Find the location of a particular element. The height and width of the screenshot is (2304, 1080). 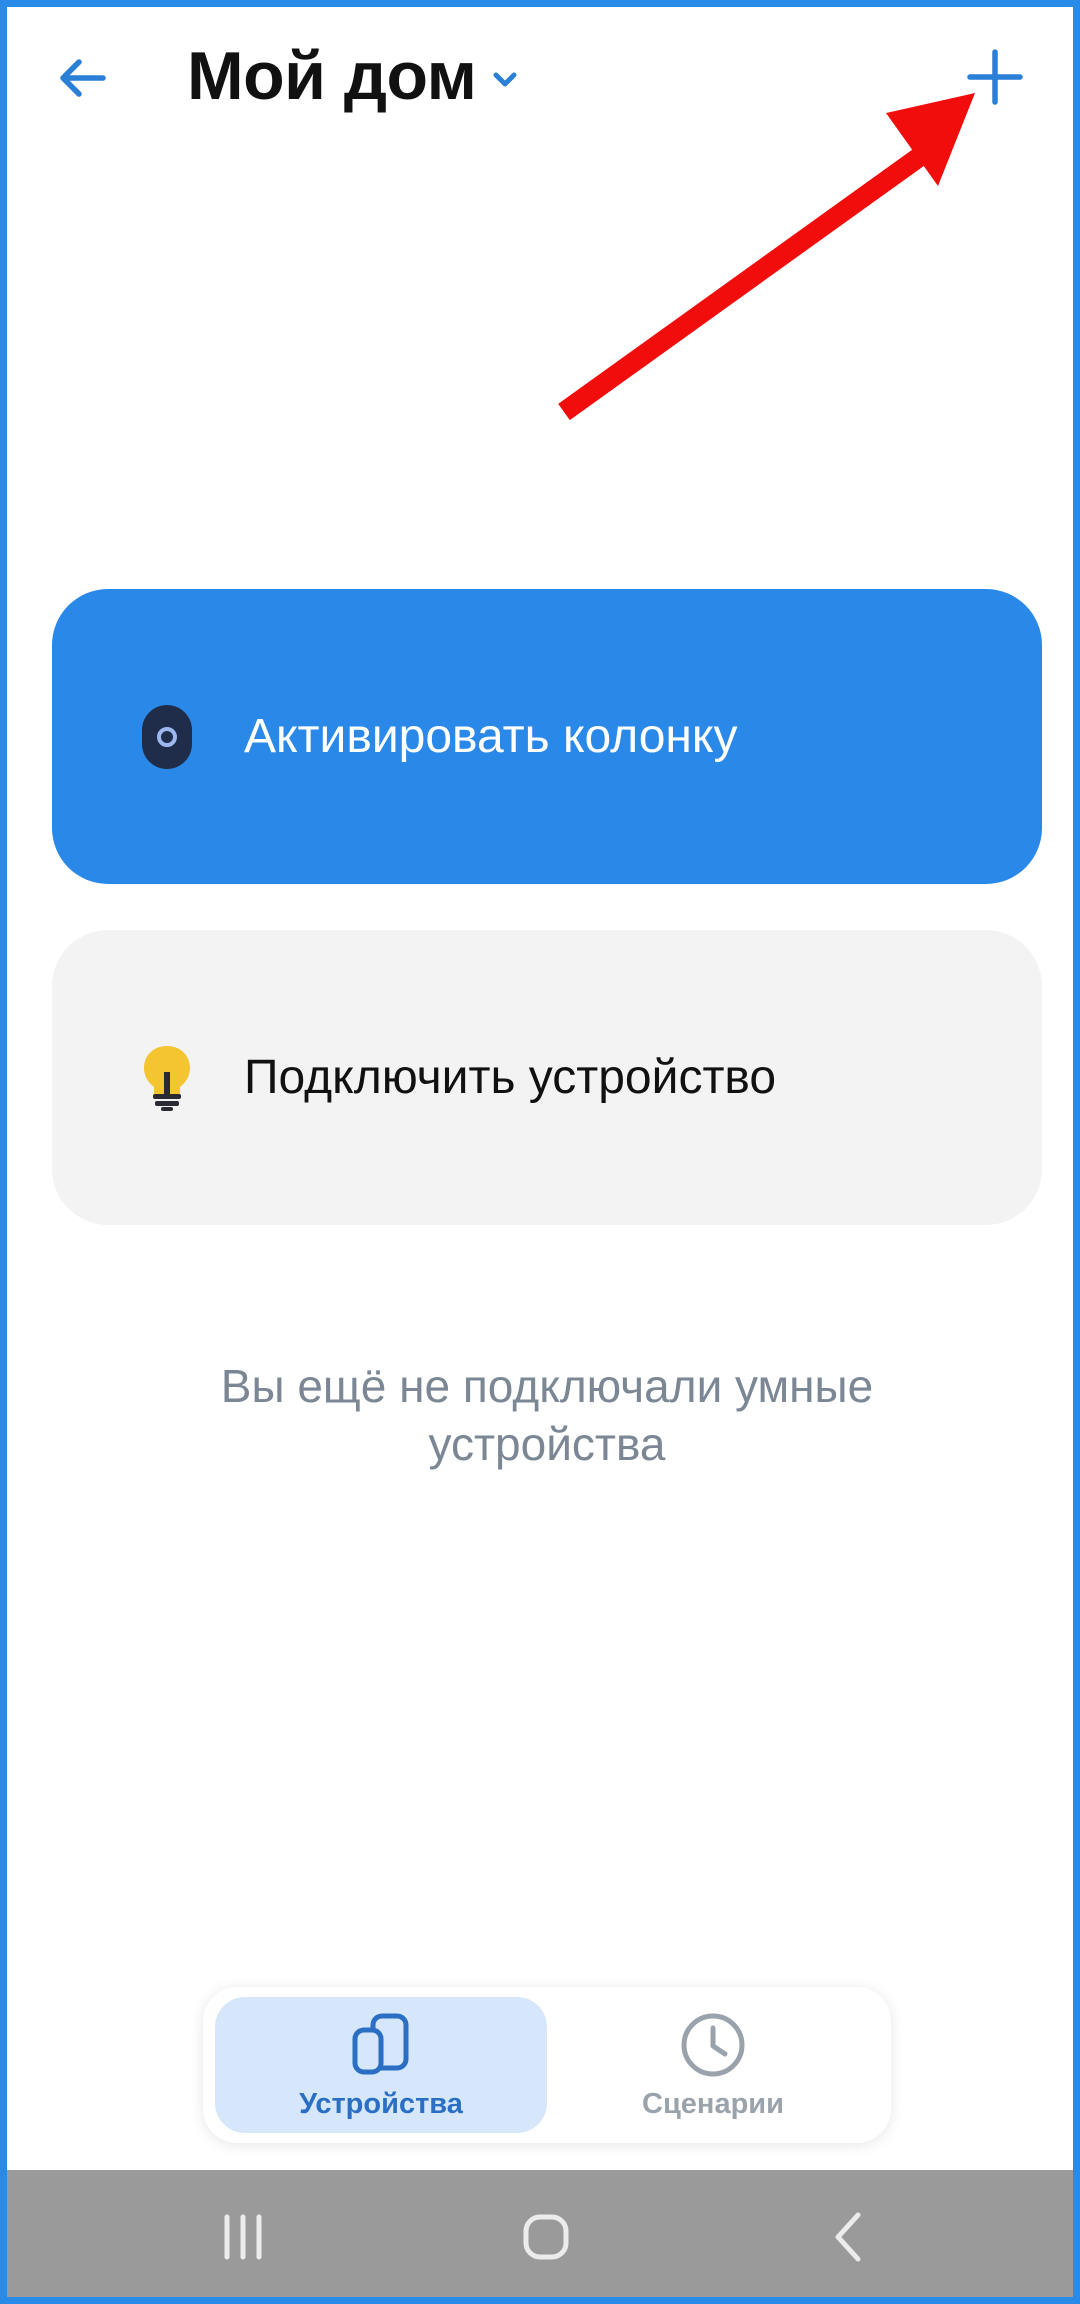

bottom-tab-bar: Устройства Сценарии is located at coordinates (547, 2065).